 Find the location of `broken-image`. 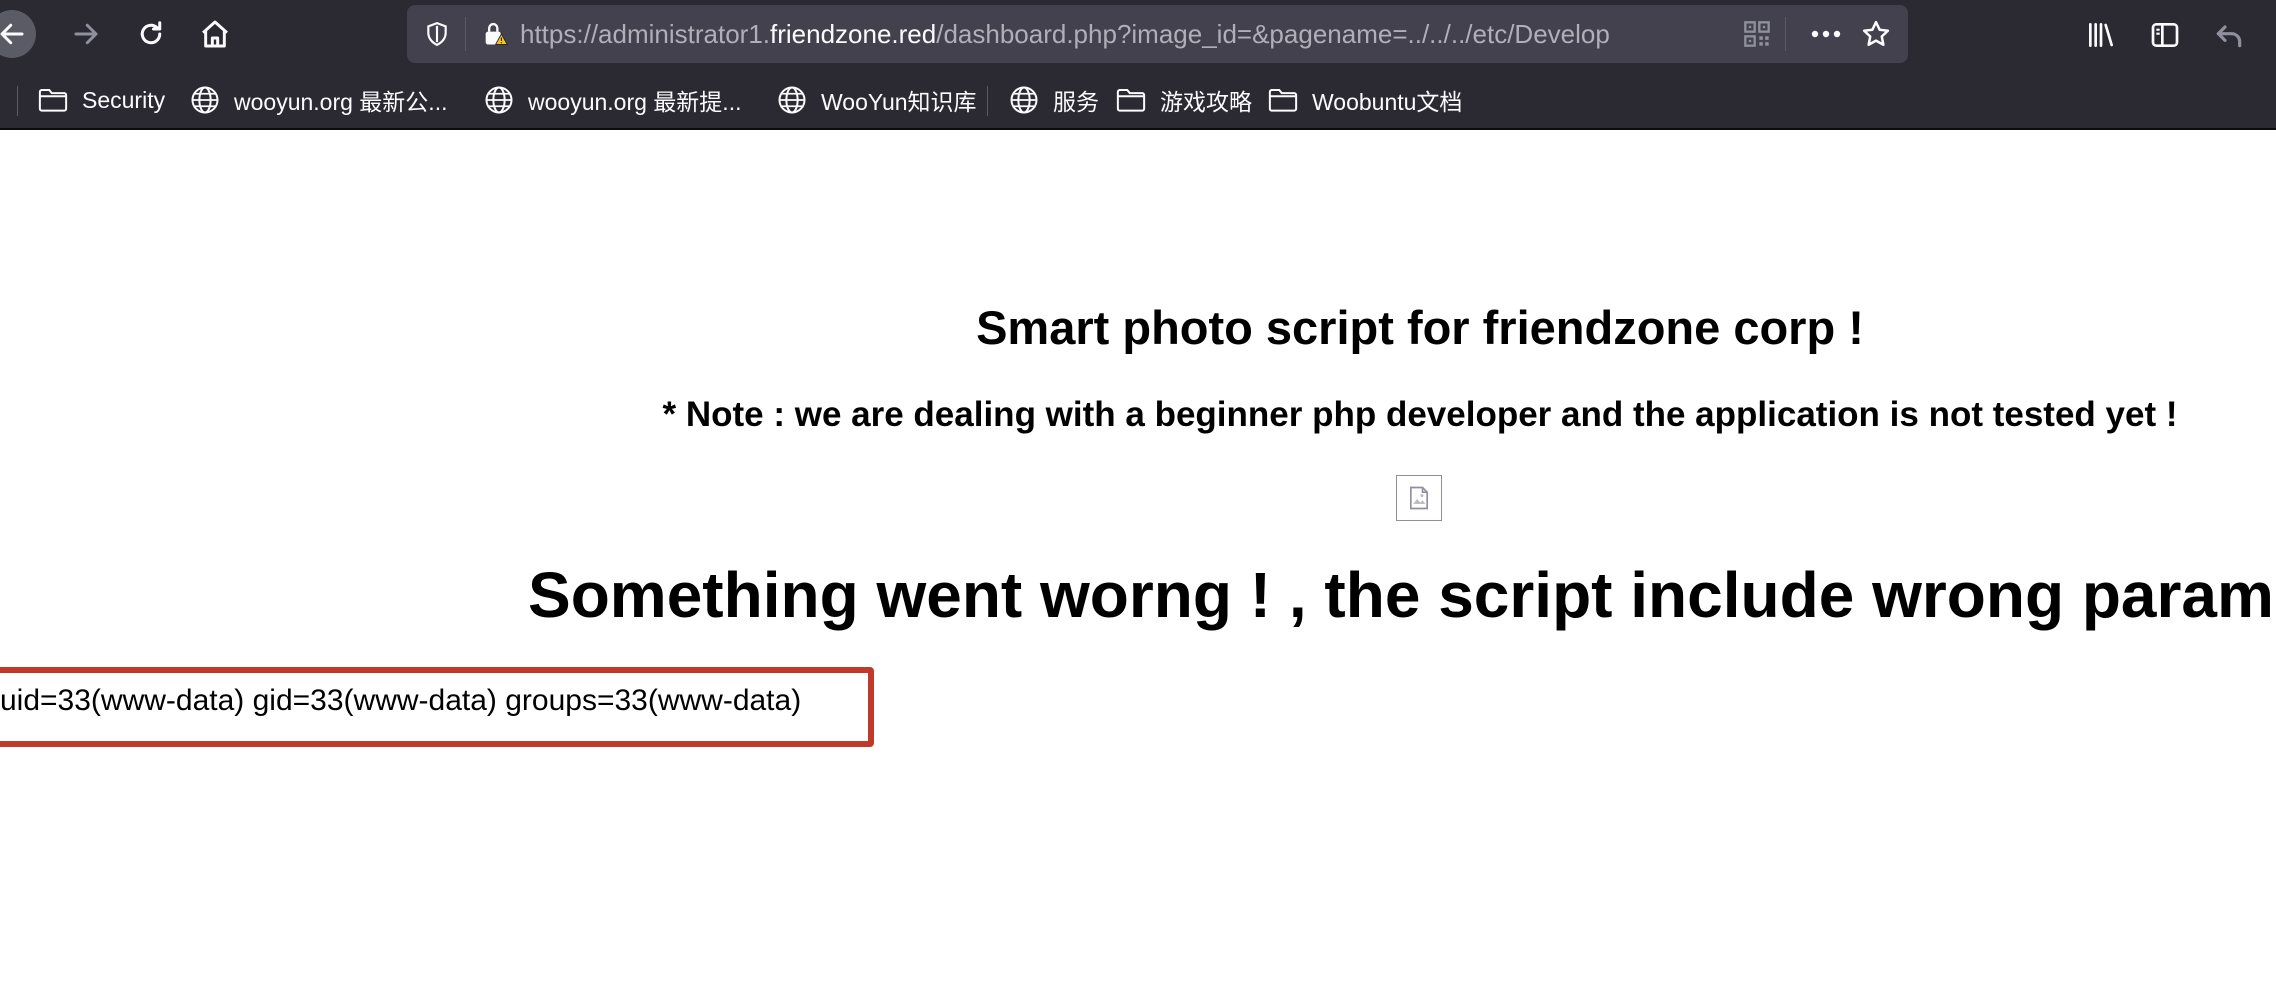

broken-image is located at coordinates (1419, 498).